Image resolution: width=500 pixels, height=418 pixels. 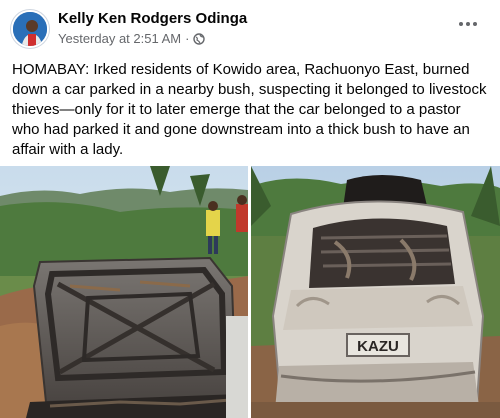 I want to click on post-meta: Yesterday at 2:51 AM ·, so click(x=132, y=38).